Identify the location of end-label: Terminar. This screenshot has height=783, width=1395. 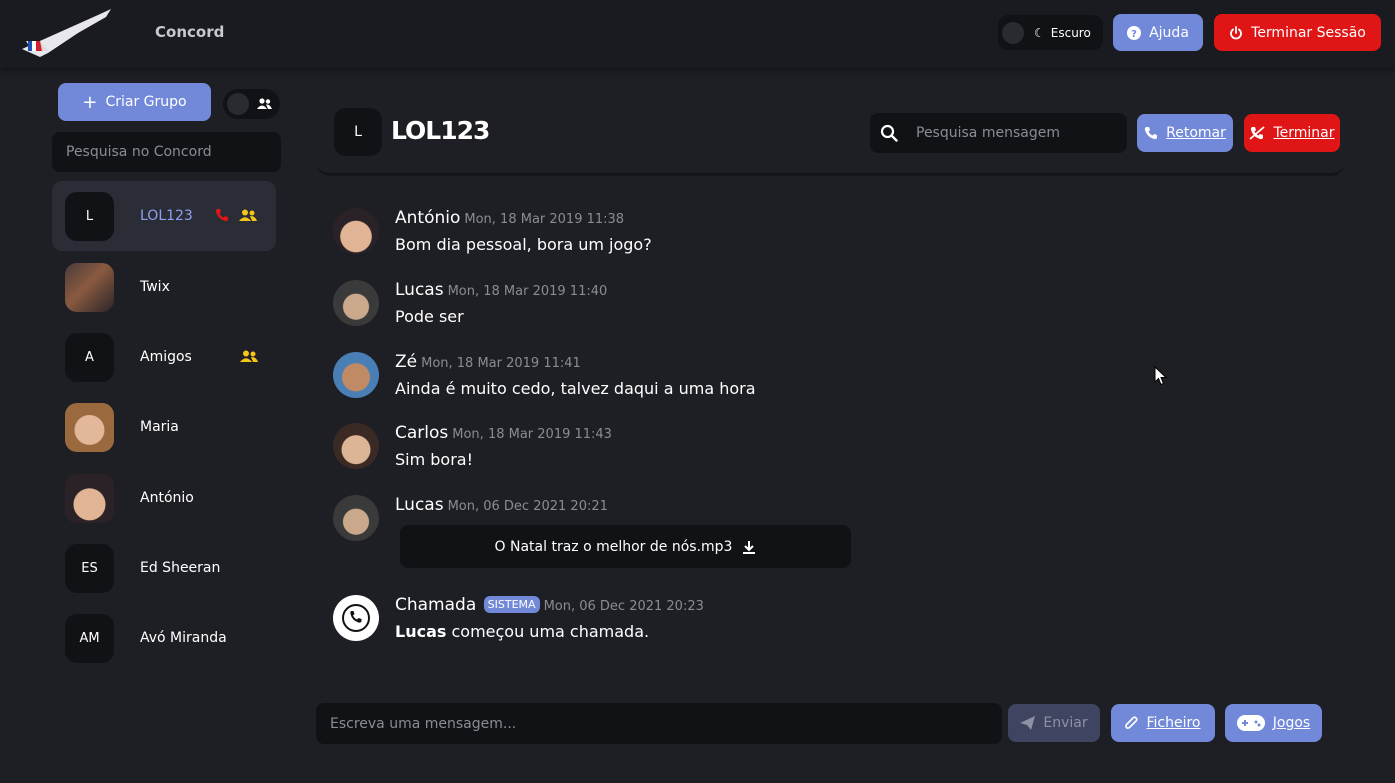
(1304, 133).